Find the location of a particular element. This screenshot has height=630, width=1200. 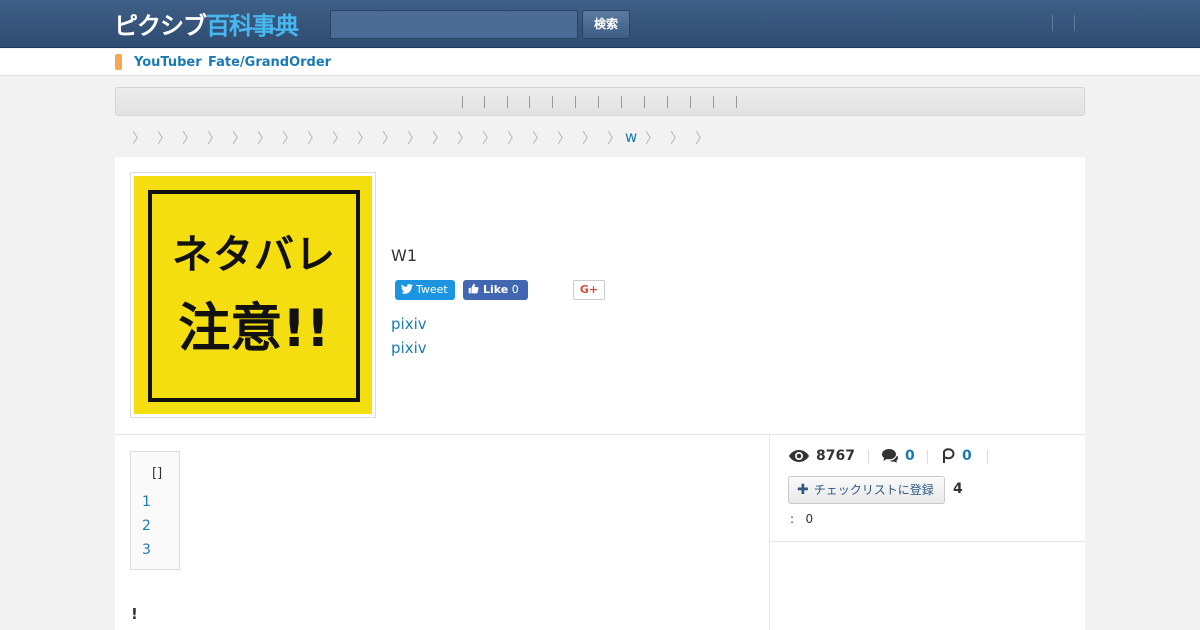

logo-text-encyclopedia: 百科事典 is located at coordinates (252, 25).